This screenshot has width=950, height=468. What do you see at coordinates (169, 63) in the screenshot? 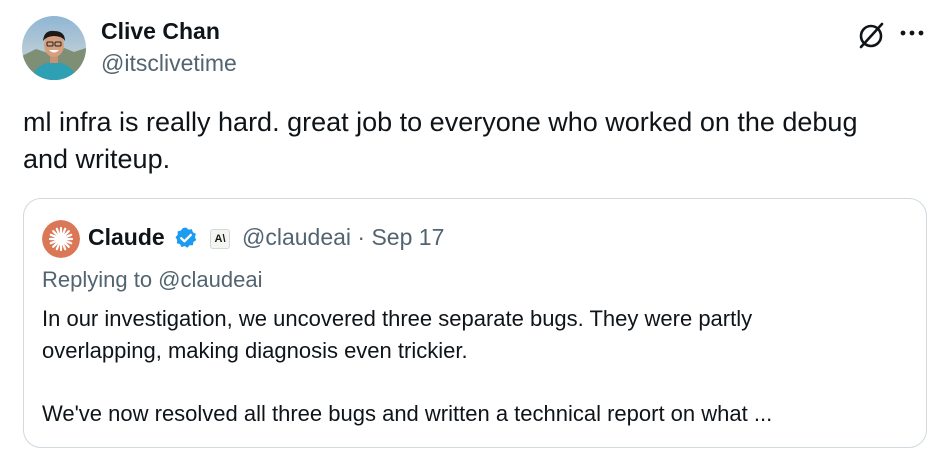
I see `author-handle: @itsclivetime` at bounding box center [169, 63].